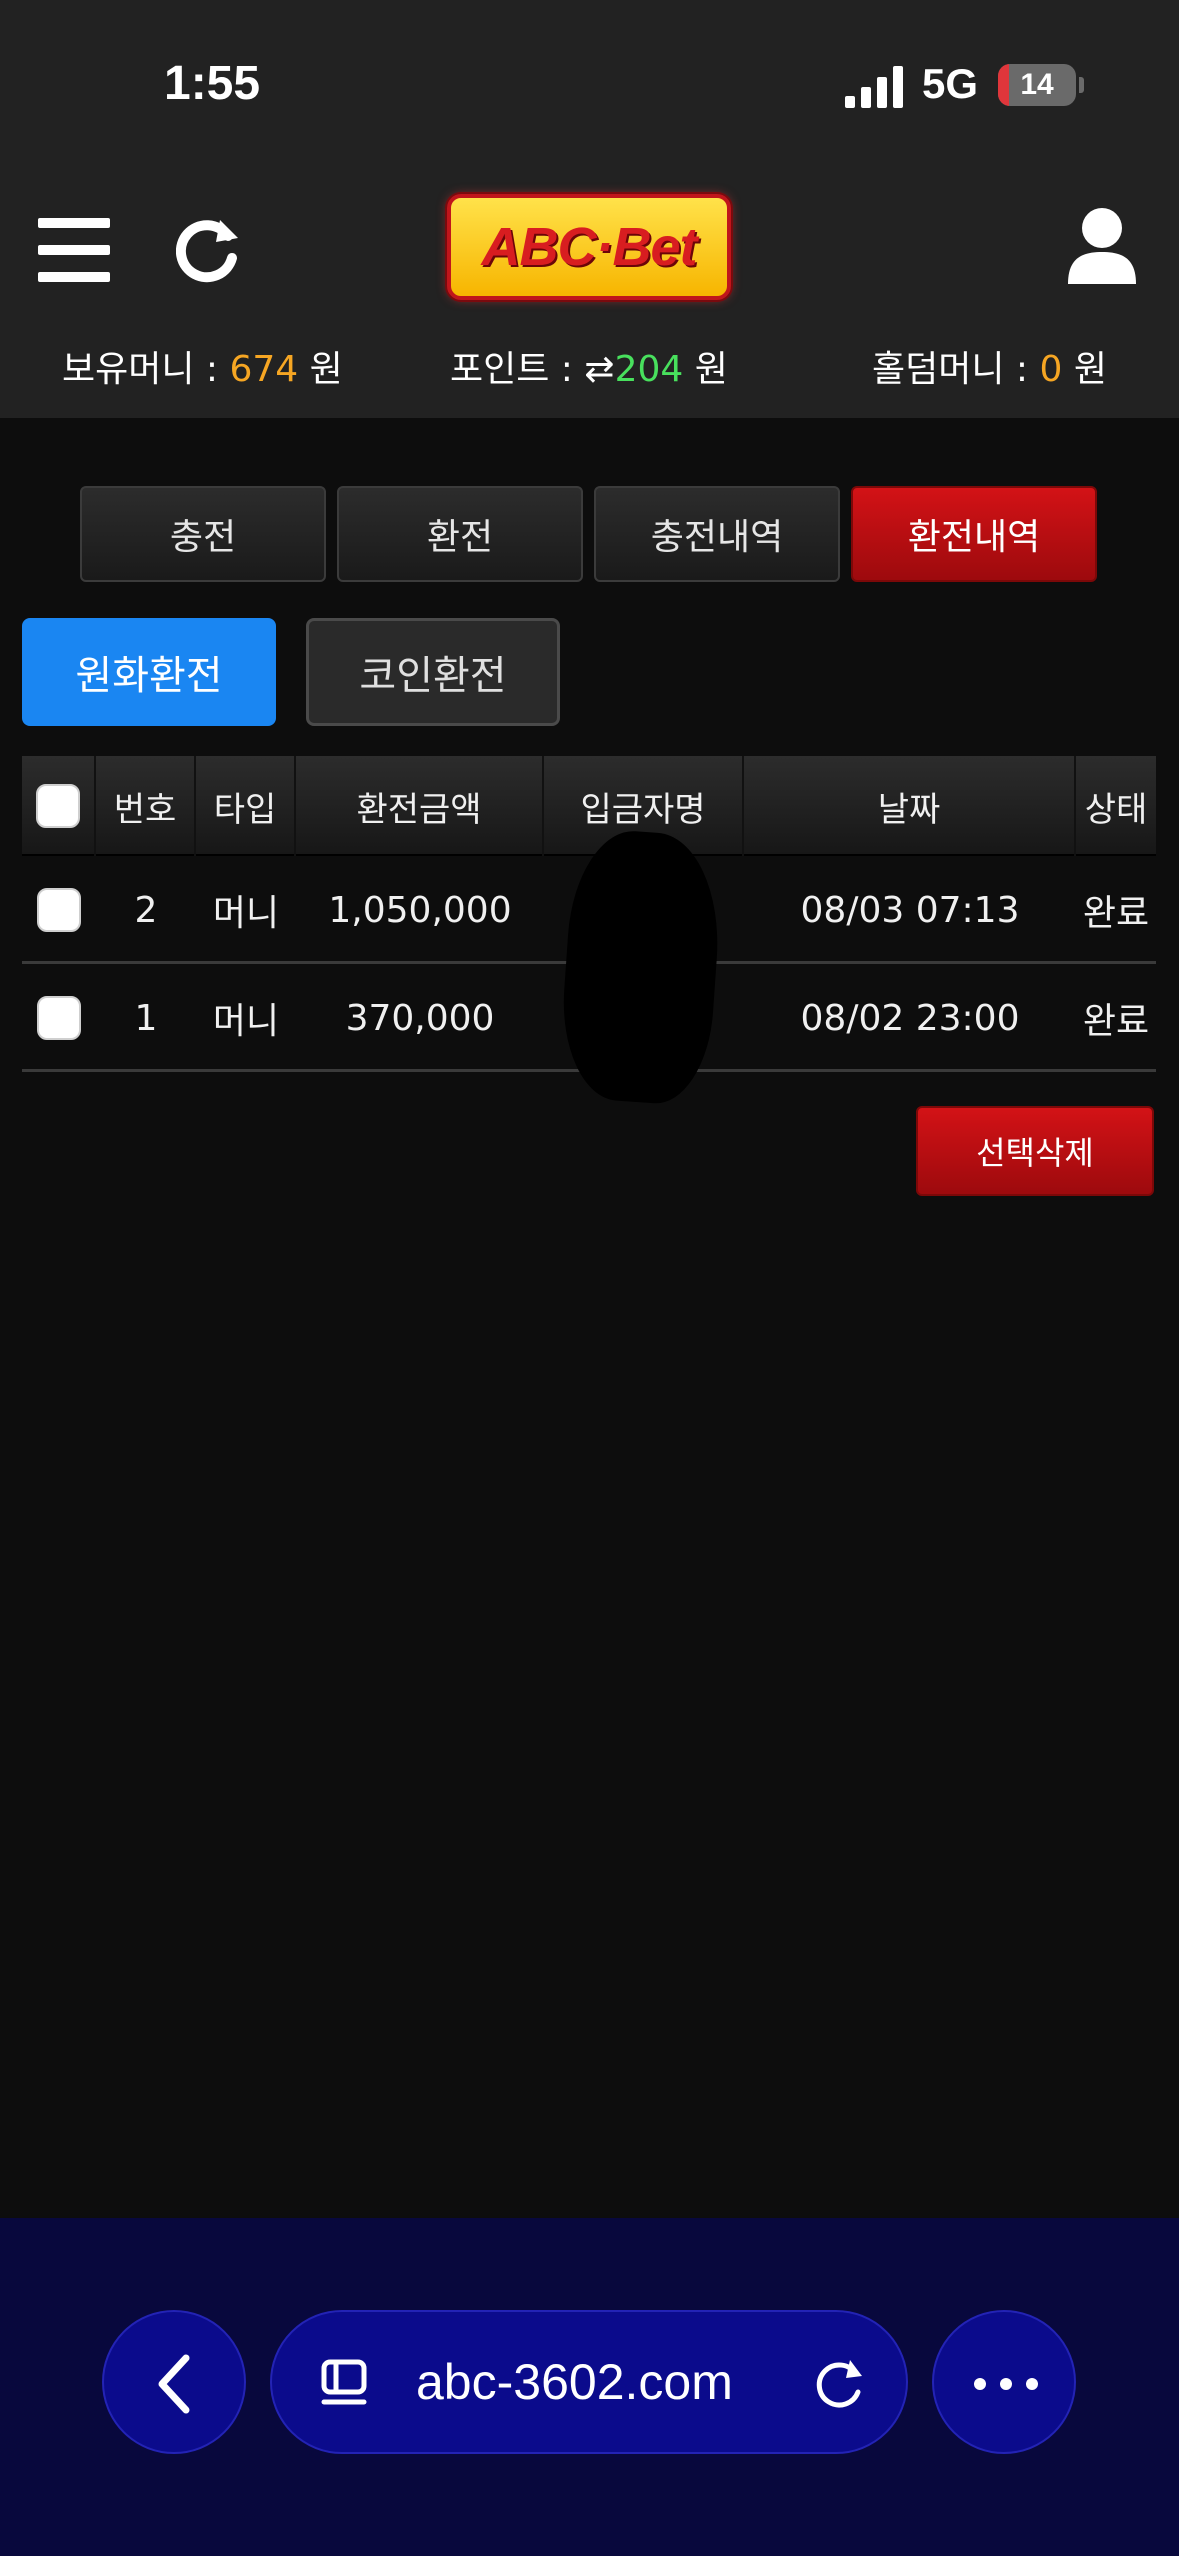  What do you see at coordinates (910, 806) in the screenshot?
I see `header-date: 날짜` at bounding box center [910, 806].